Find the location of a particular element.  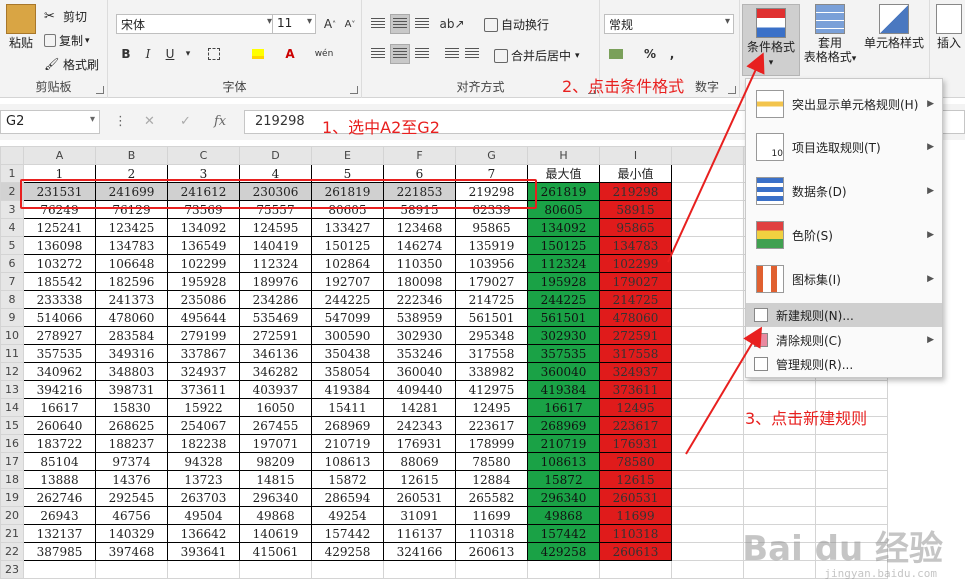

baidu-watermark: Bai du 经验 is located at coordinates (842, 549).